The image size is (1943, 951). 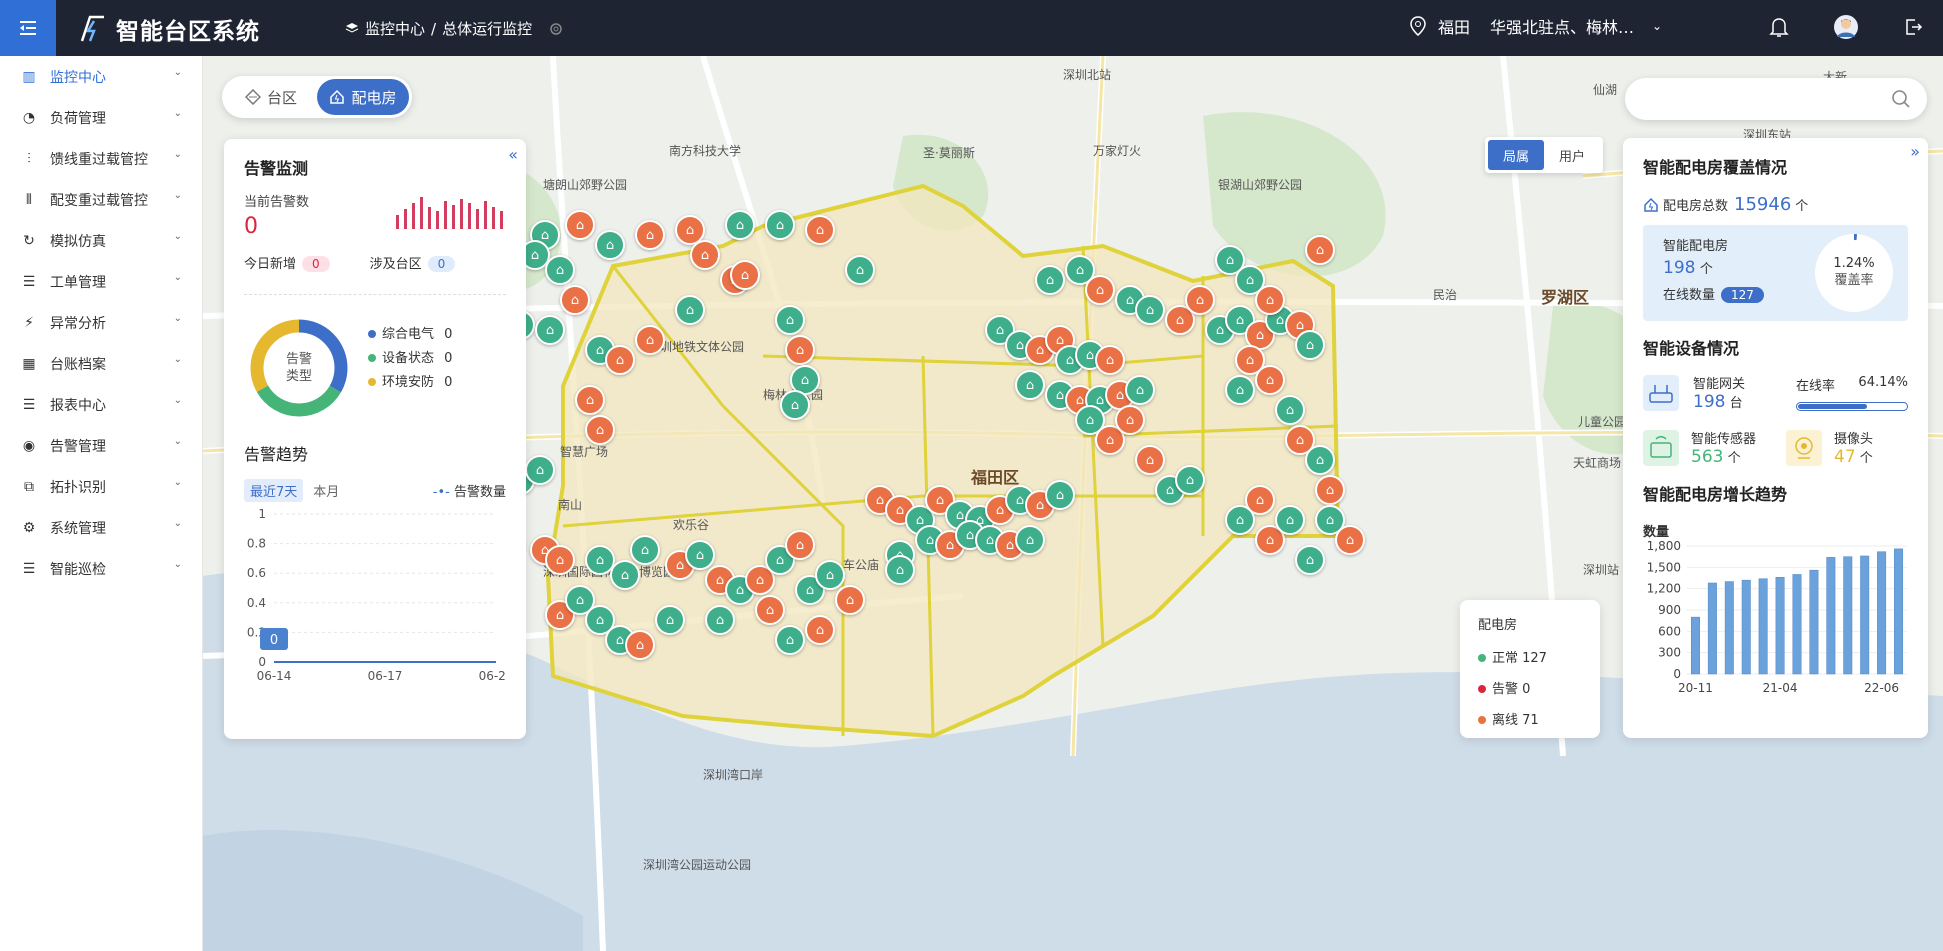 I want to click on menu-toggle-button, so click(x=28, y=28).